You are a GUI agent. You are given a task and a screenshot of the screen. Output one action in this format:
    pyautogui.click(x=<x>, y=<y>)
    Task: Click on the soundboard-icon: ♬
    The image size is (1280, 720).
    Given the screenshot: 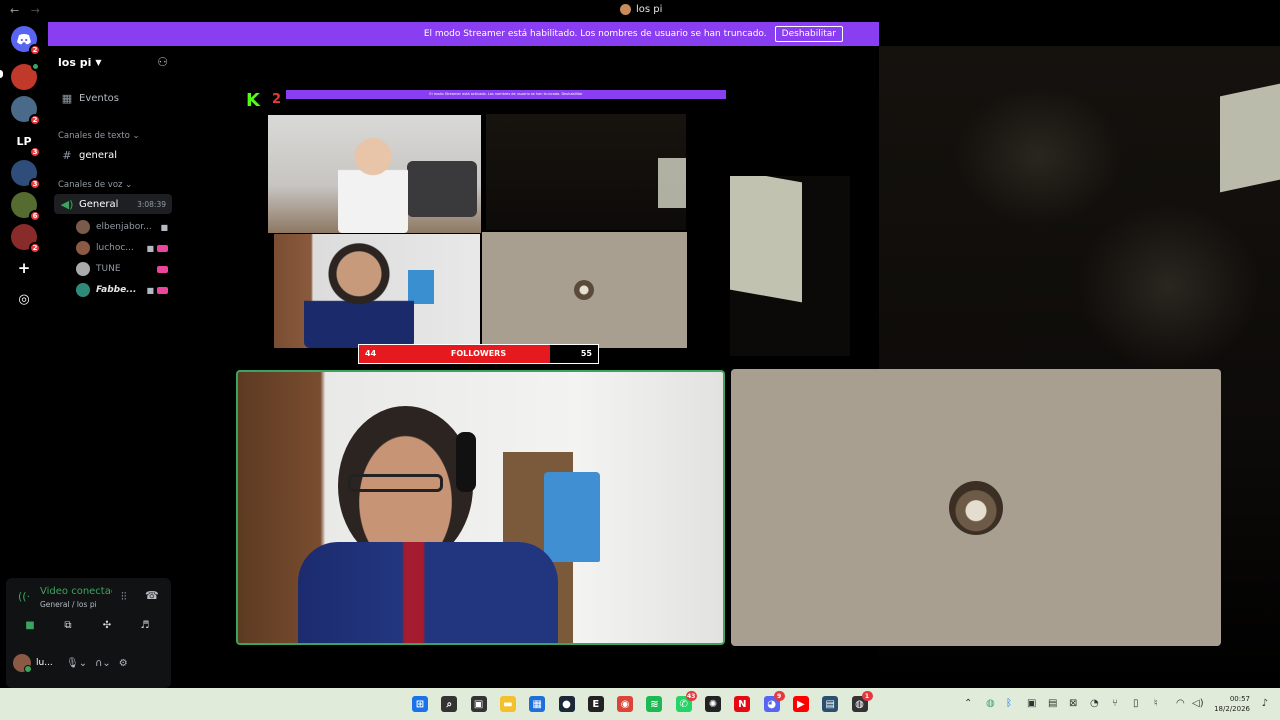 What is the action you would take?
    pyautogui.click(x=145, y=625)
    